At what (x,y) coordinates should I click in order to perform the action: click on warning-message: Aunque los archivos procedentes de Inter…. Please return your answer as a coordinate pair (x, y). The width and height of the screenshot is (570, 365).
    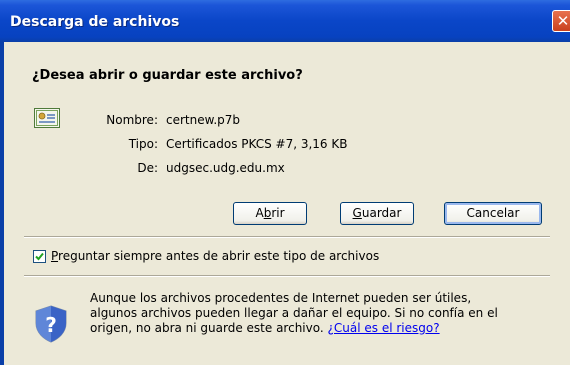
    Looking at the image, I should click on (294, 313).